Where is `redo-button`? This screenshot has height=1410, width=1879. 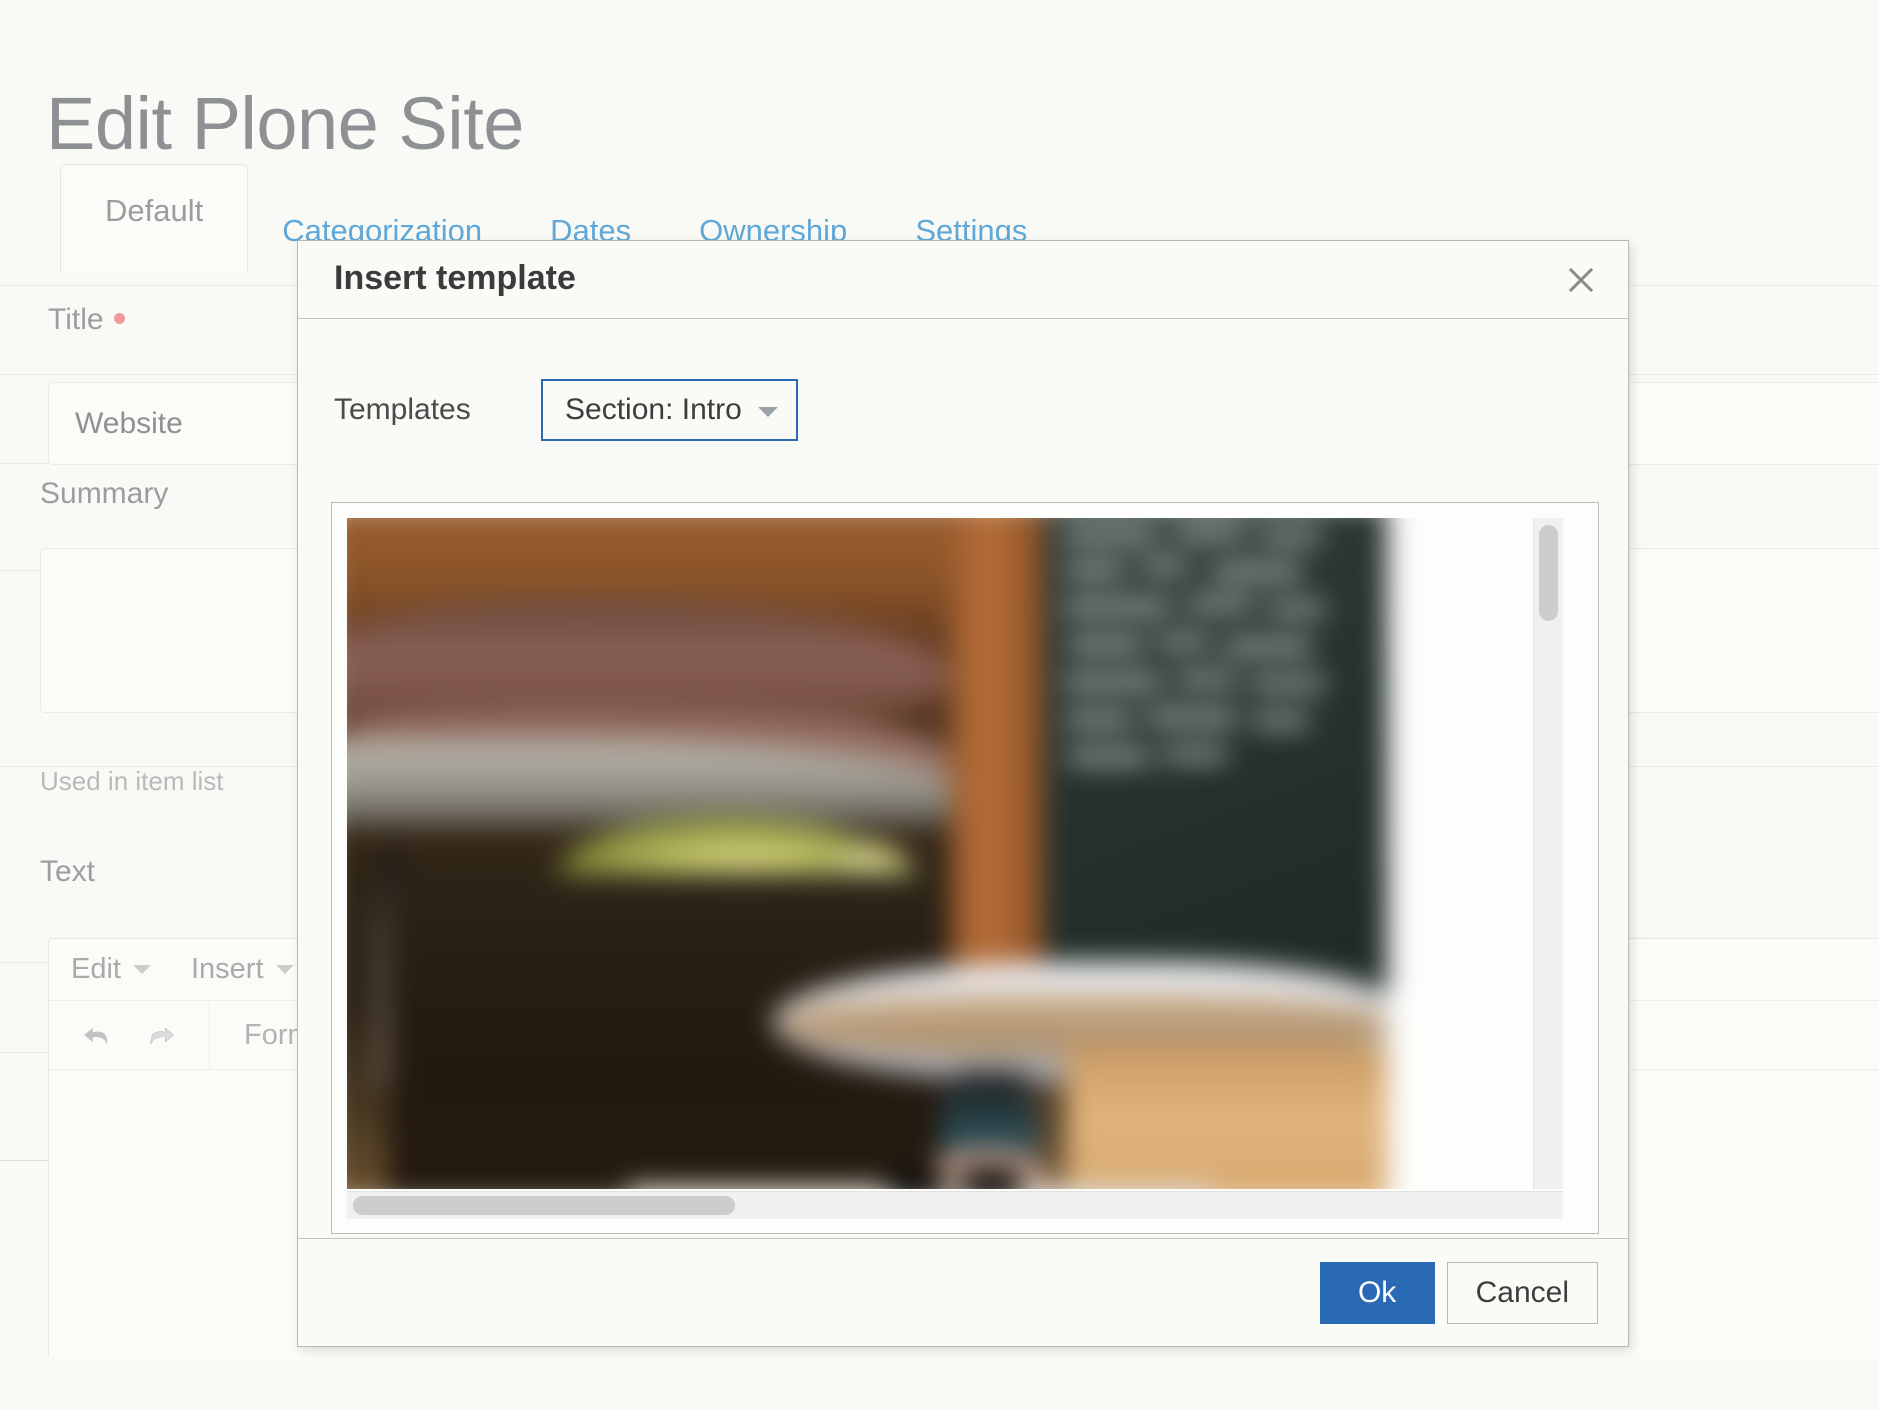
redo-button is located at coordinates (161, 1035).